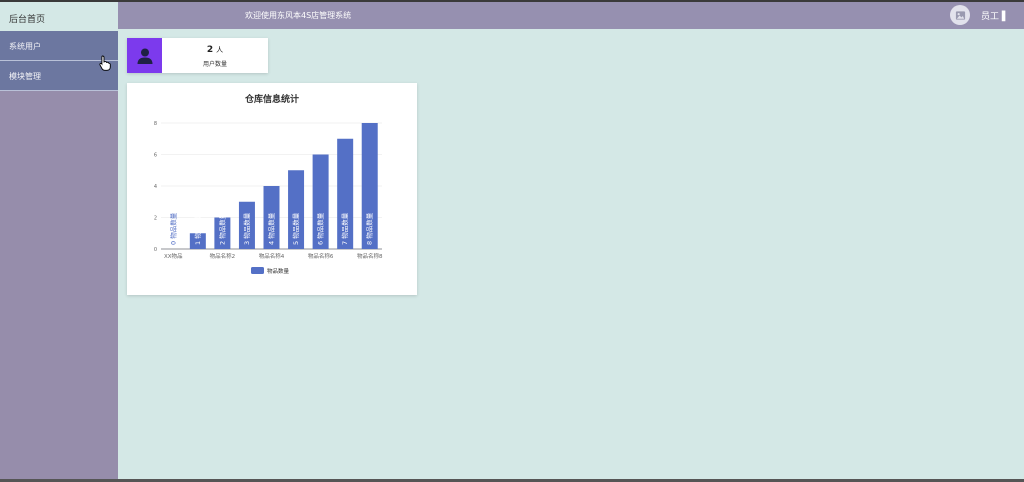 The height and width of the screenshot is (482, 1024). I want to click on chart-title: 仓库信息统计, so click(271, 99).